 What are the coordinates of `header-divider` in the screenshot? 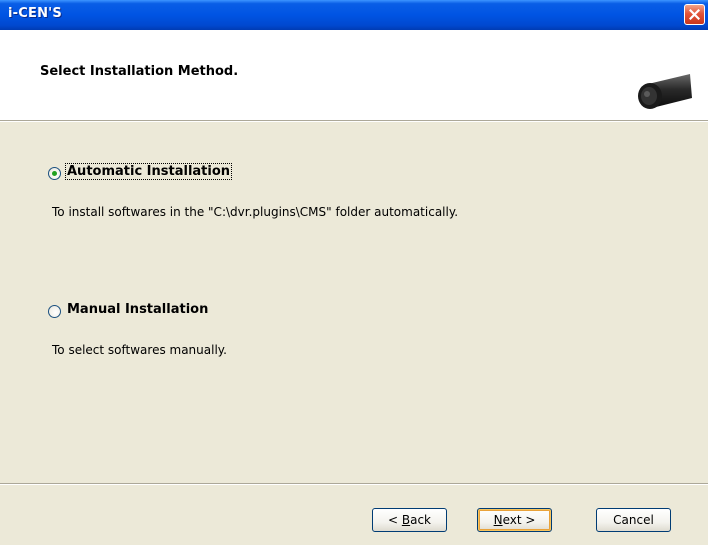 It's located at (354, 121).